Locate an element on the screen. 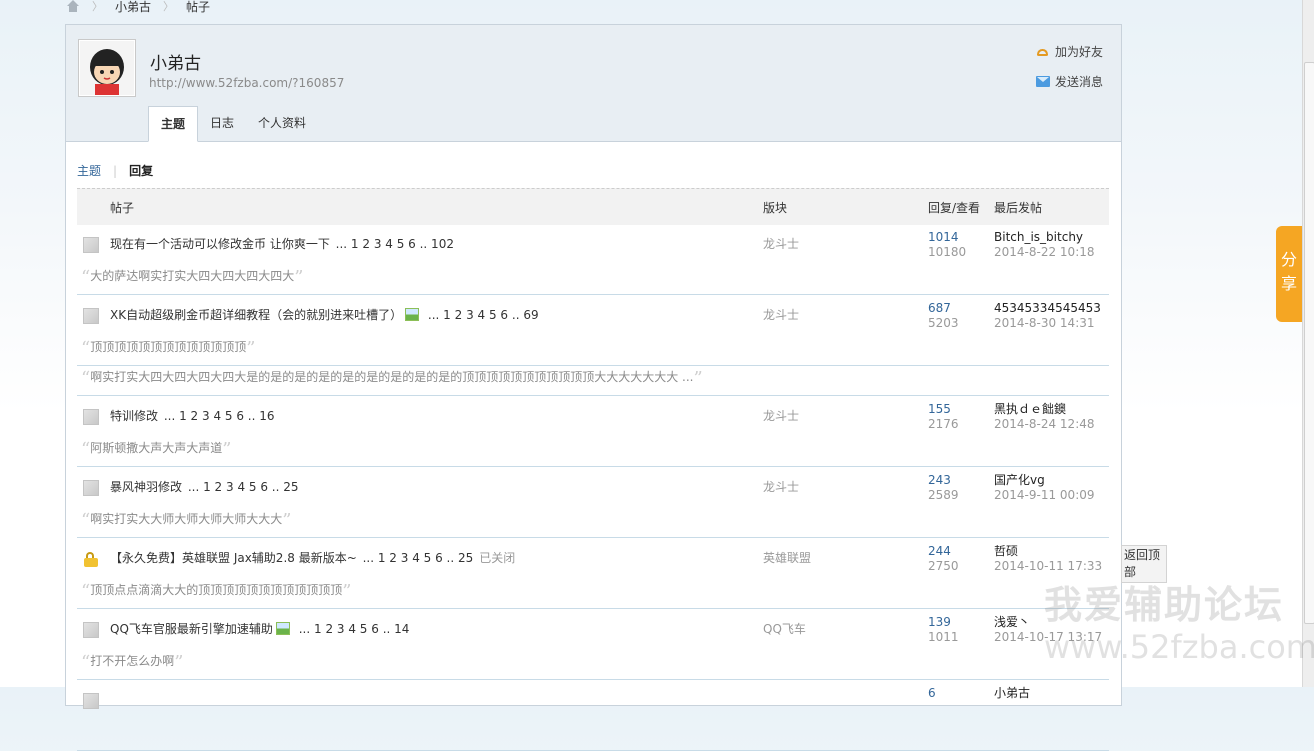 The height and width of the screenshot is (751, 1314). counts-cell: 243 2589 is located at coordinates (943, 488).